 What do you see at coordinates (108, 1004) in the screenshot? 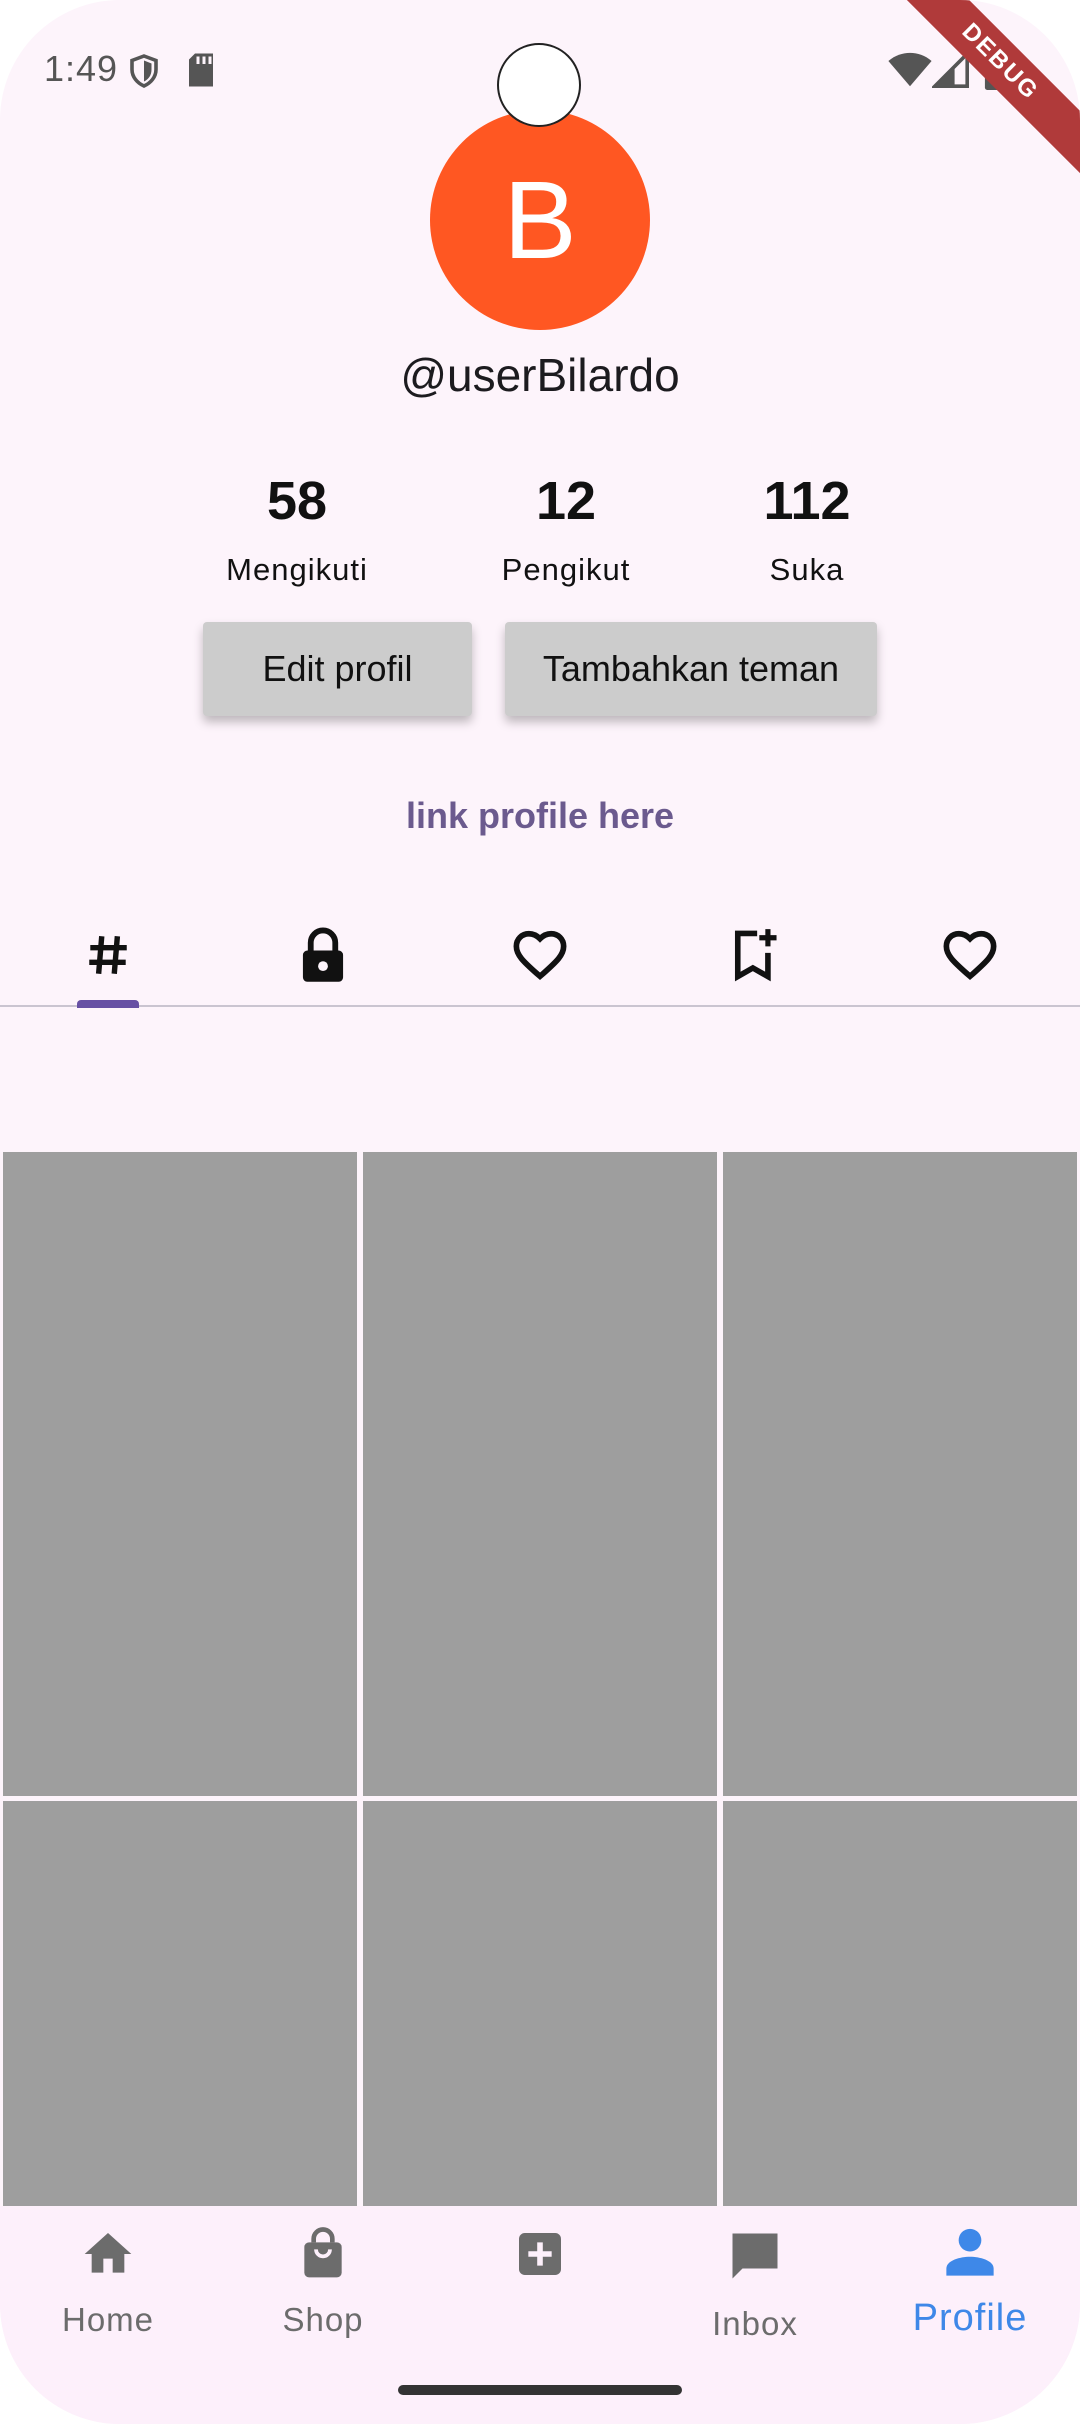
I see `tab-indicator` at bounding box center [108, 1004].